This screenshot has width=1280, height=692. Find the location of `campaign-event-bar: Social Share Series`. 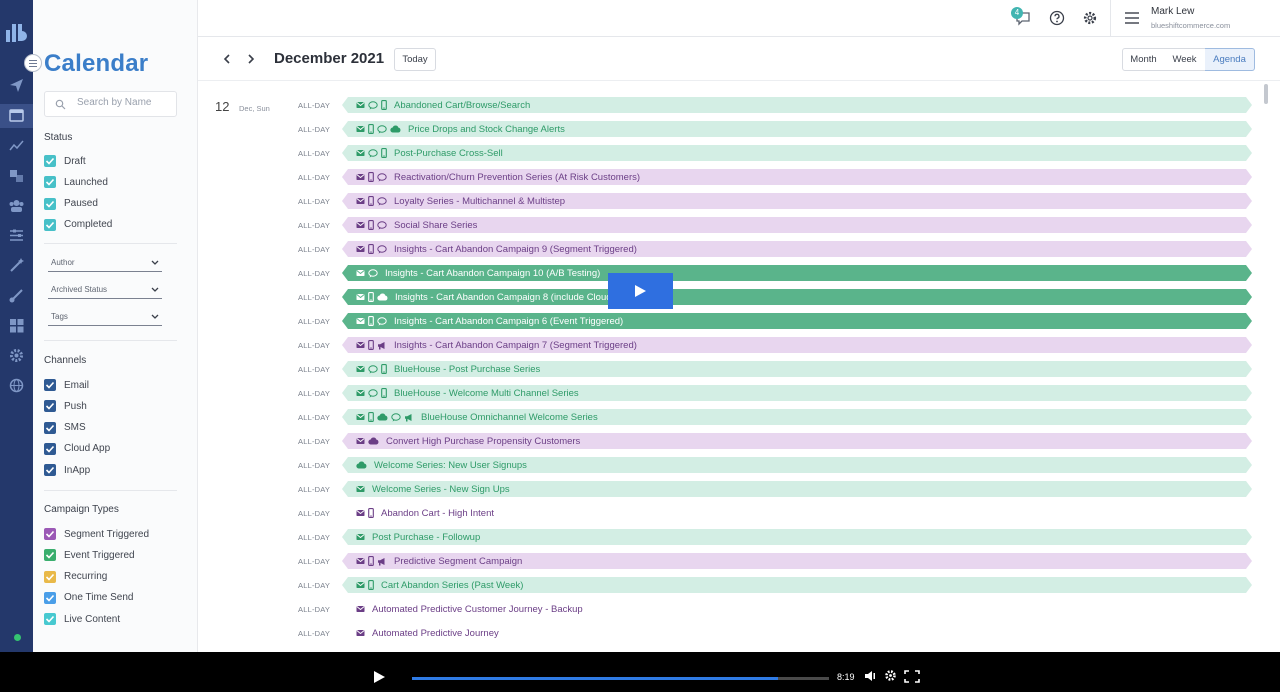

campaign-event-bar: Social Share Series is located at coordinates (797, 225).